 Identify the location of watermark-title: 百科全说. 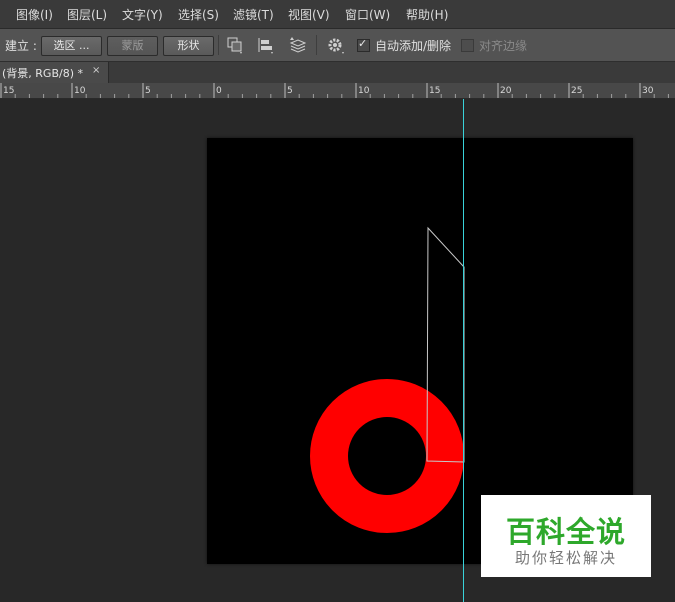
(565, 532).